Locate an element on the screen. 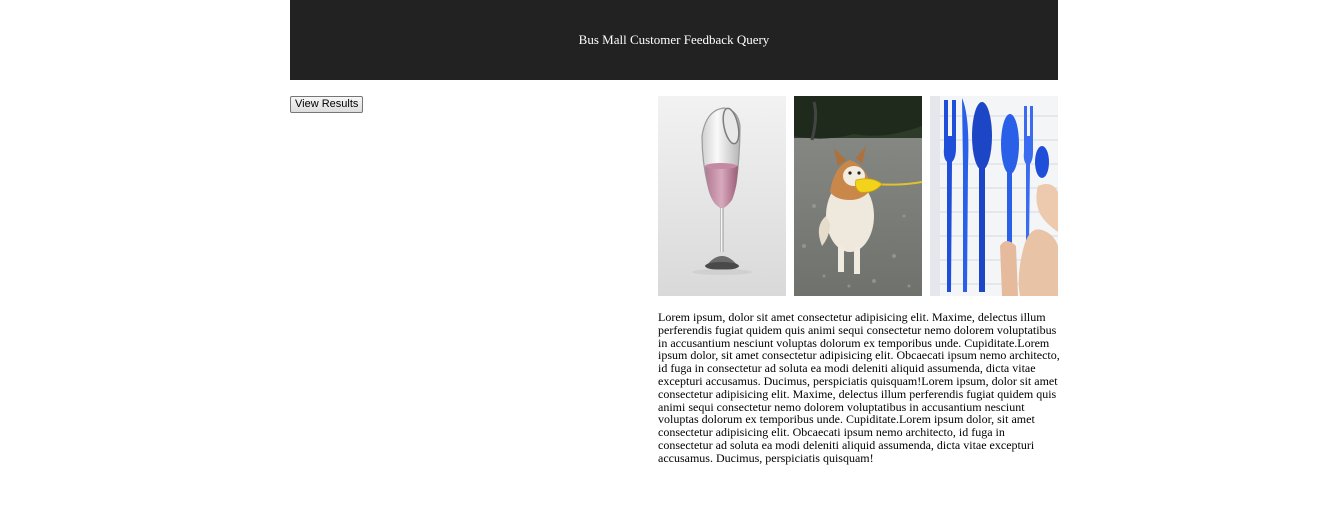 The image size is (1332, 528). product-image-usb is located at coordinates (994, 196).